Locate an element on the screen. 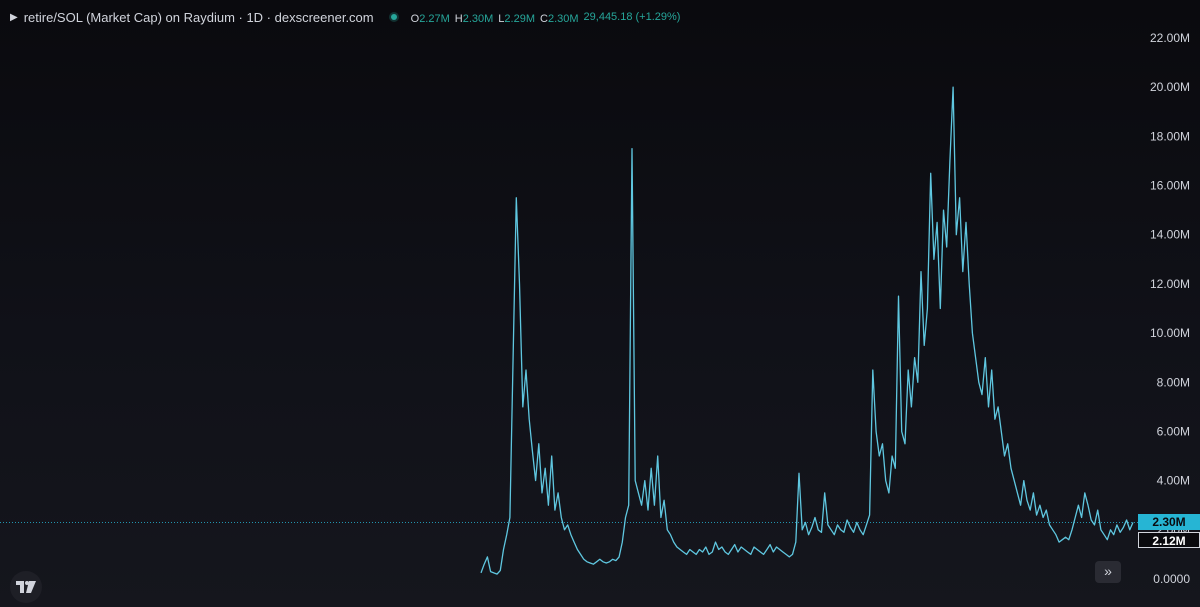 This screenshot has height=607, width=1200. y-tick-label: 4.00M is located at coordinates (1173, 481).